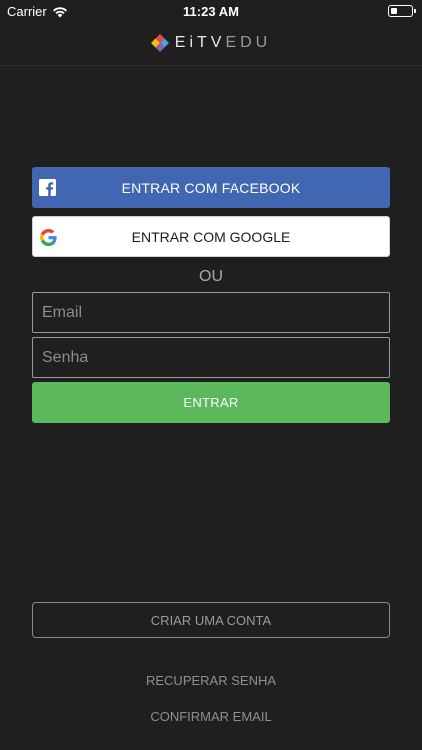 This screenshot has width=422, height=750. I want to click on google-login-button: ENTRAR COM GOOGLE, so click(211, 236).